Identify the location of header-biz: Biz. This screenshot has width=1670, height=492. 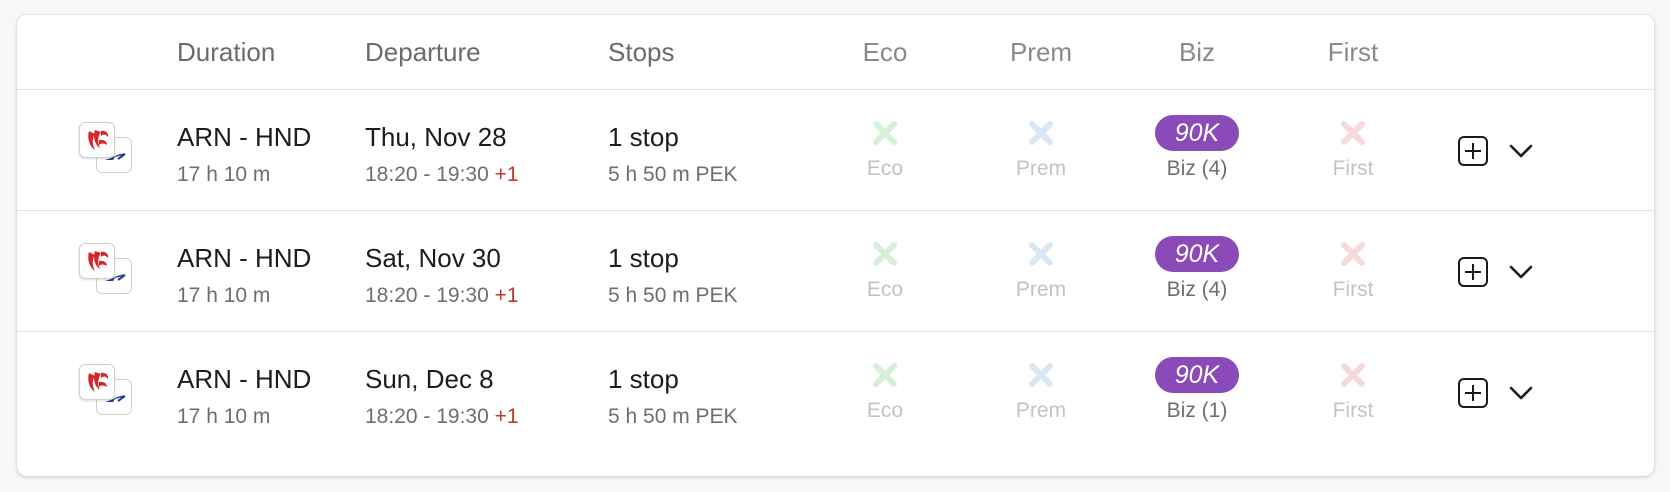
(1197, 52).